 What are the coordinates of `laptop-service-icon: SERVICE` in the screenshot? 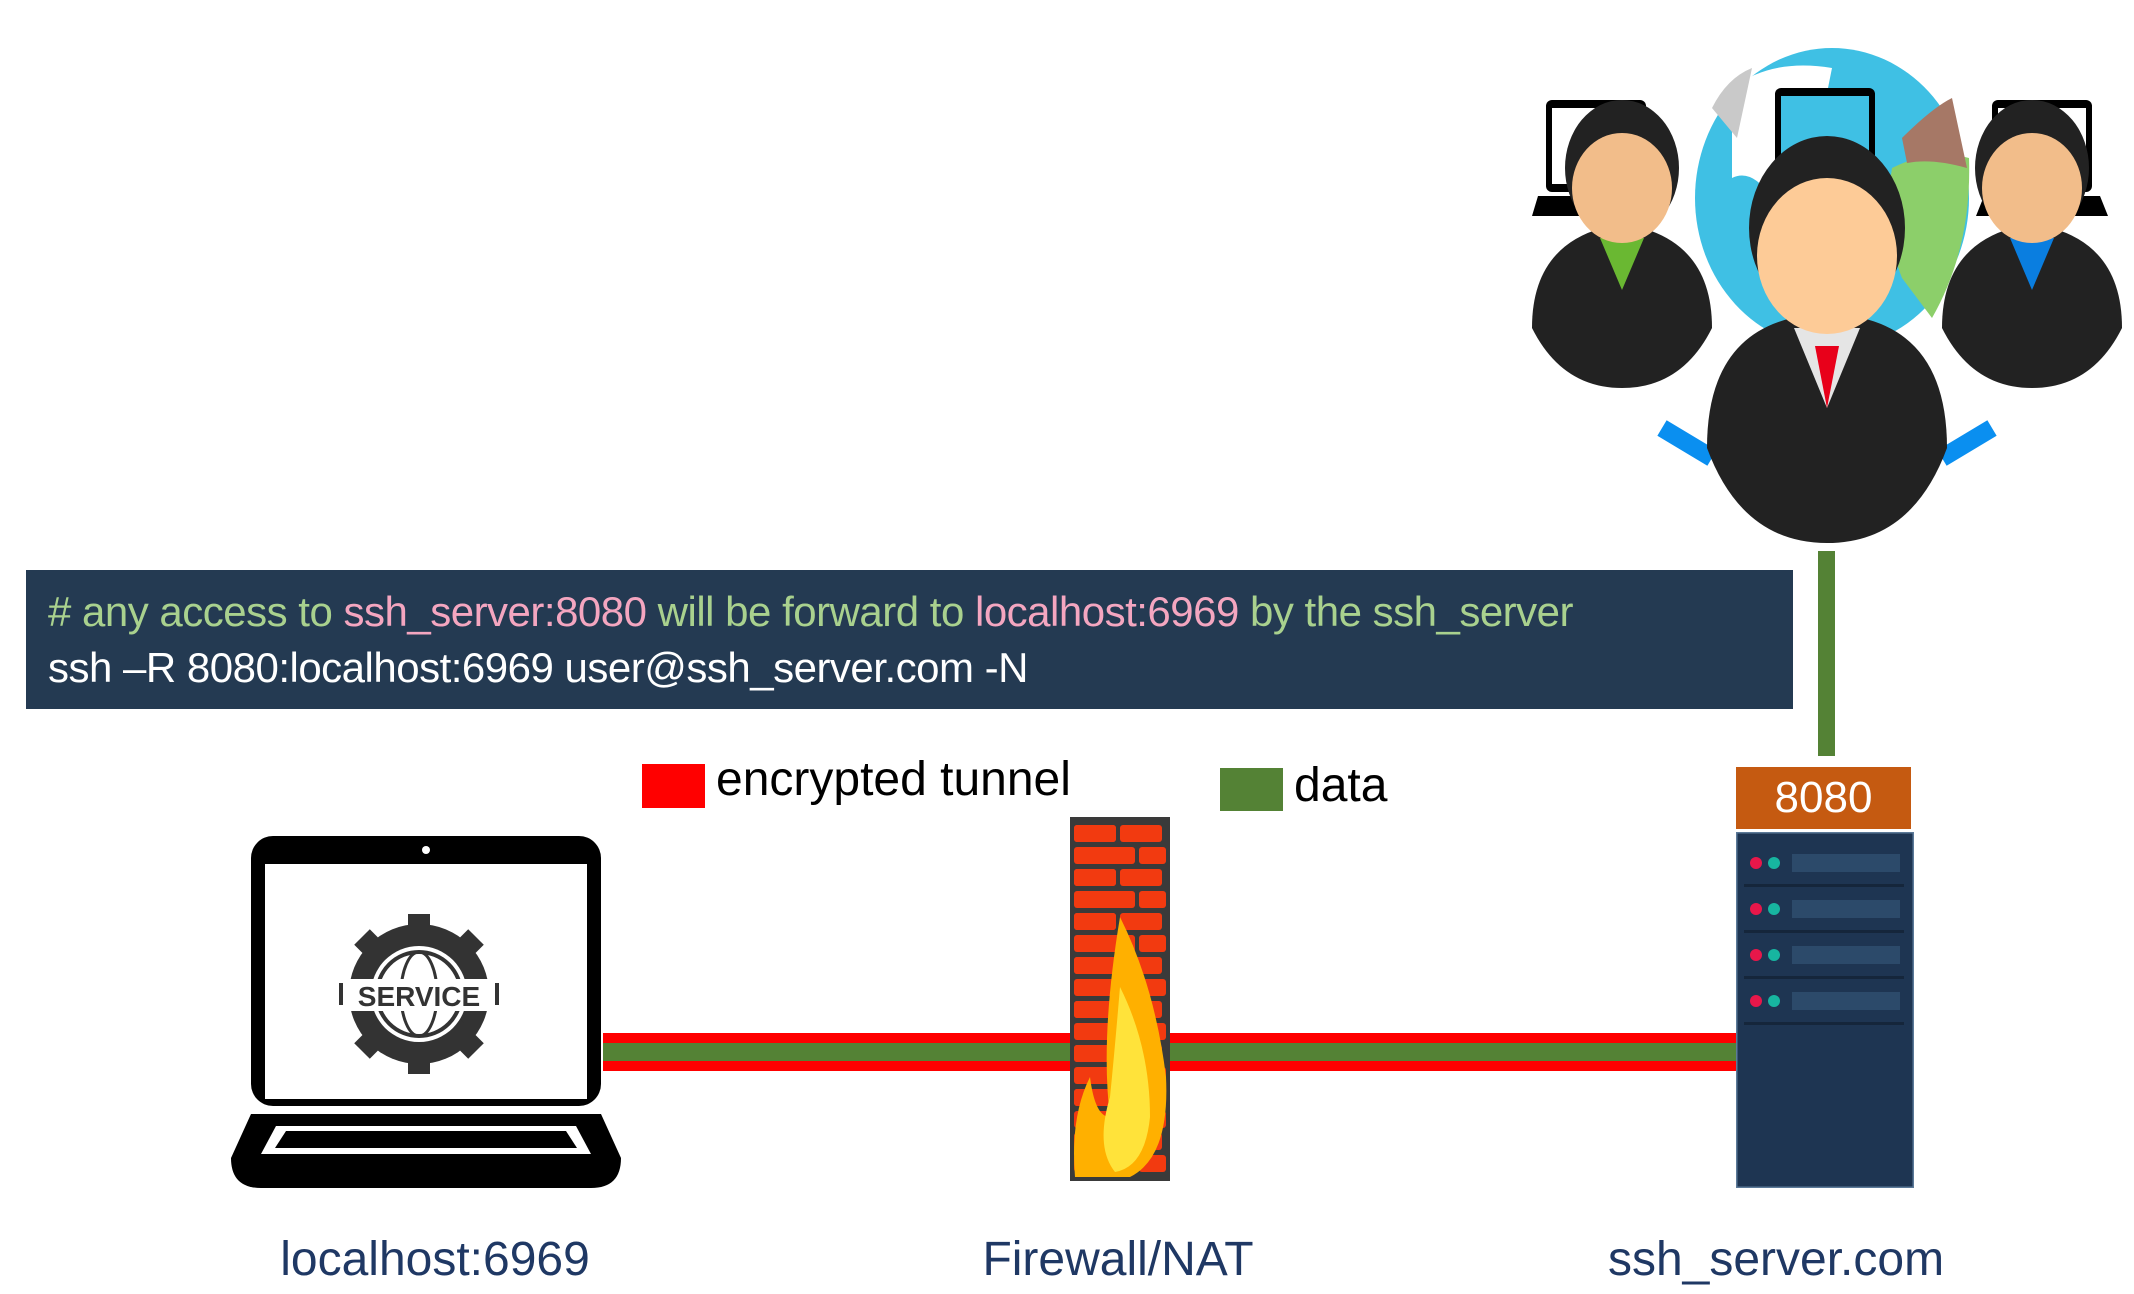 It's located at (426, 1012).